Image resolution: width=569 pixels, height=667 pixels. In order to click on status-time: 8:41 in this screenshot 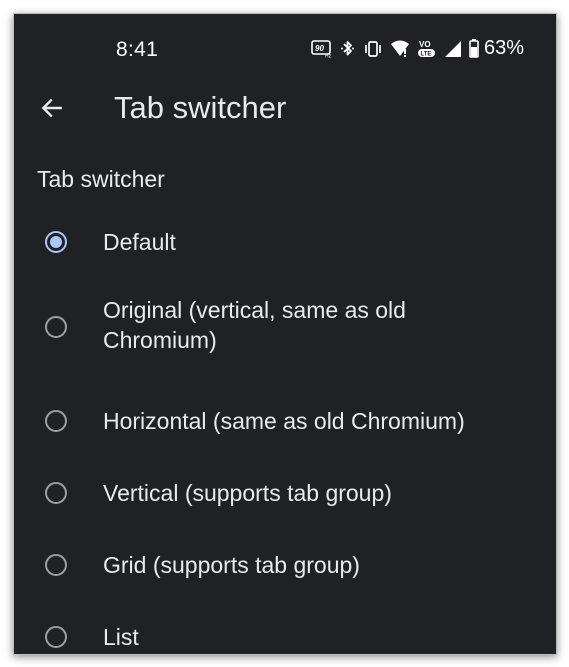, I will do `click(137, 49)`.